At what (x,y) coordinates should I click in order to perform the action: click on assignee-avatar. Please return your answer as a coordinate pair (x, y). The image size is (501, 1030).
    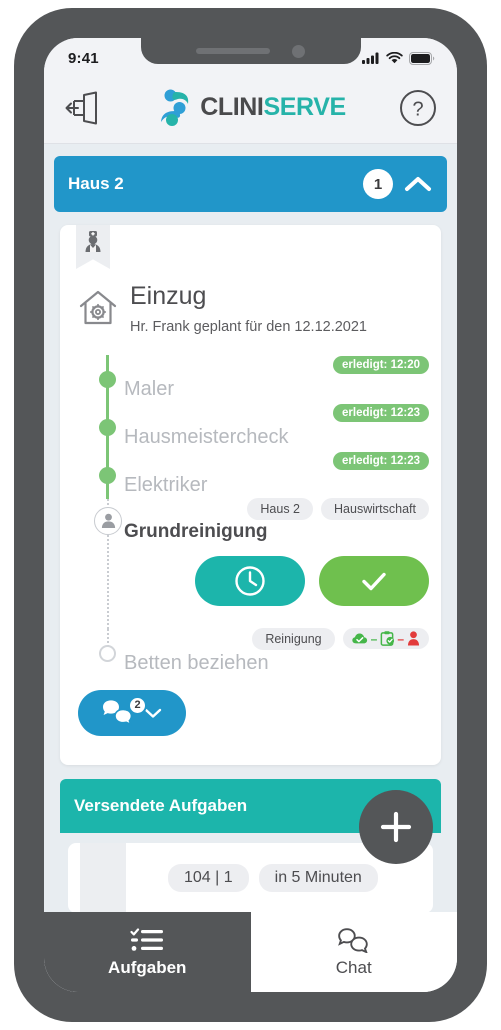
    Looking at the image, I should click on (108, 520).